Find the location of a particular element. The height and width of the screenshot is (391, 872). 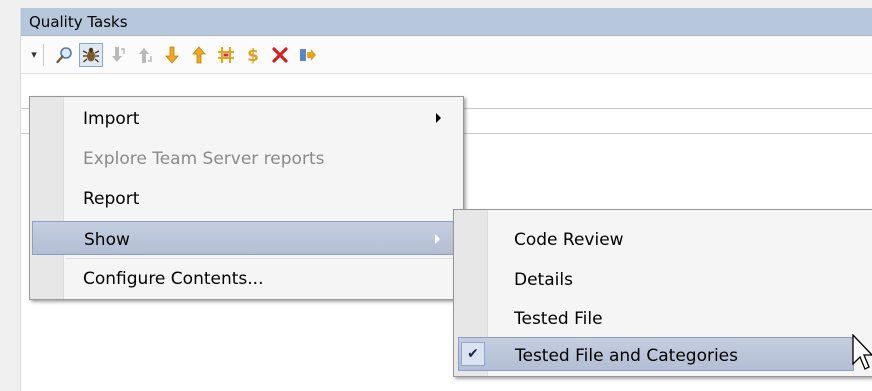

dropdown-arrow-icon: ▾ is located at coordinates (34, 55).